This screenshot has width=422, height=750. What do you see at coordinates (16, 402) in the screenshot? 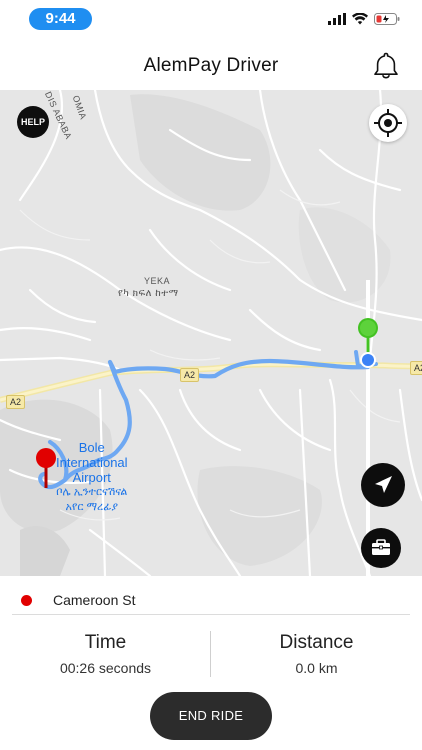
I see `road-shield-a2-left: A2` at bounding box center [16, 402].